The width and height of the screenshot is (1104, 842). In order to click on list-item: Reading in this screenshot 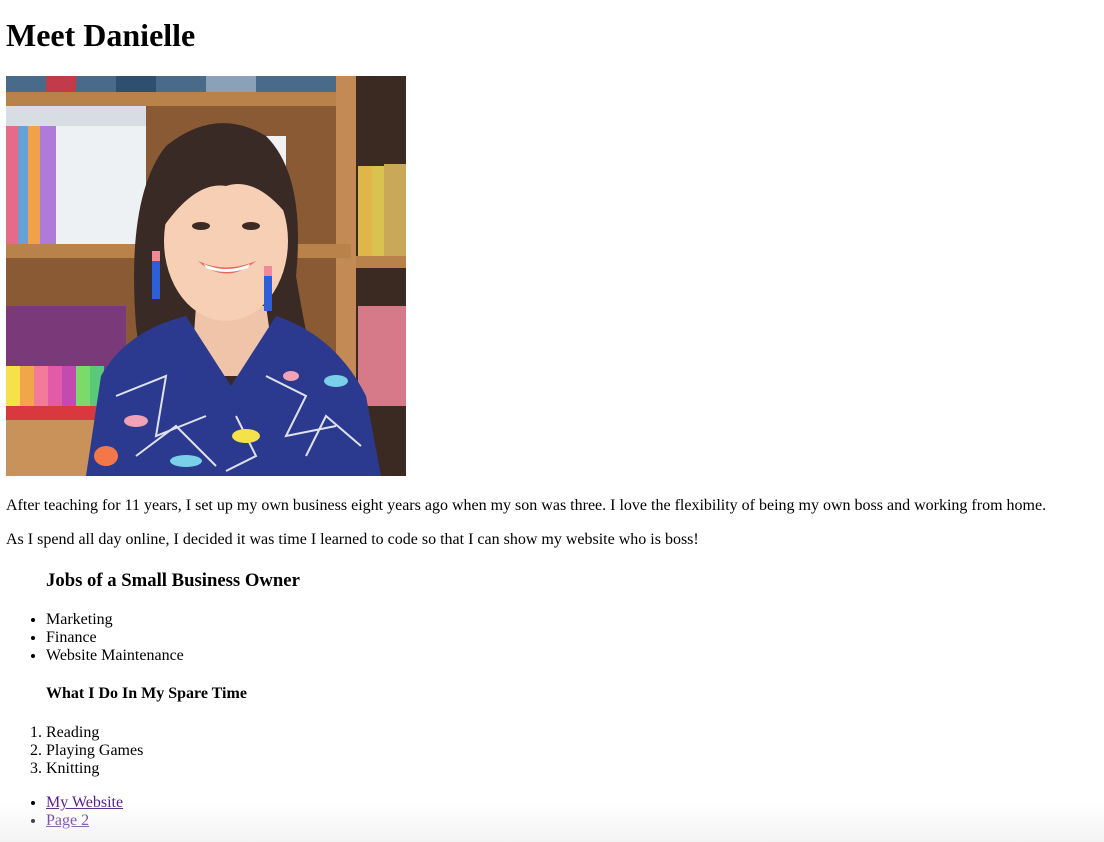, I will do `click(571, 733)`.